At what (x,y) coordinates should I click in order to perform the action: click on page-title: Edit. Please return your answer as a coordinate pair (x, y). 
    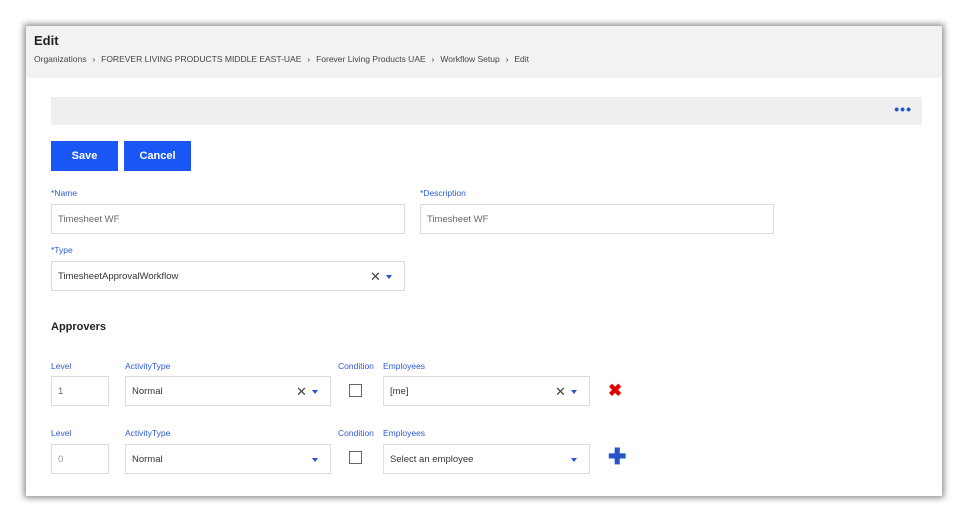
    Looking at the image, I should click on (46, 40).